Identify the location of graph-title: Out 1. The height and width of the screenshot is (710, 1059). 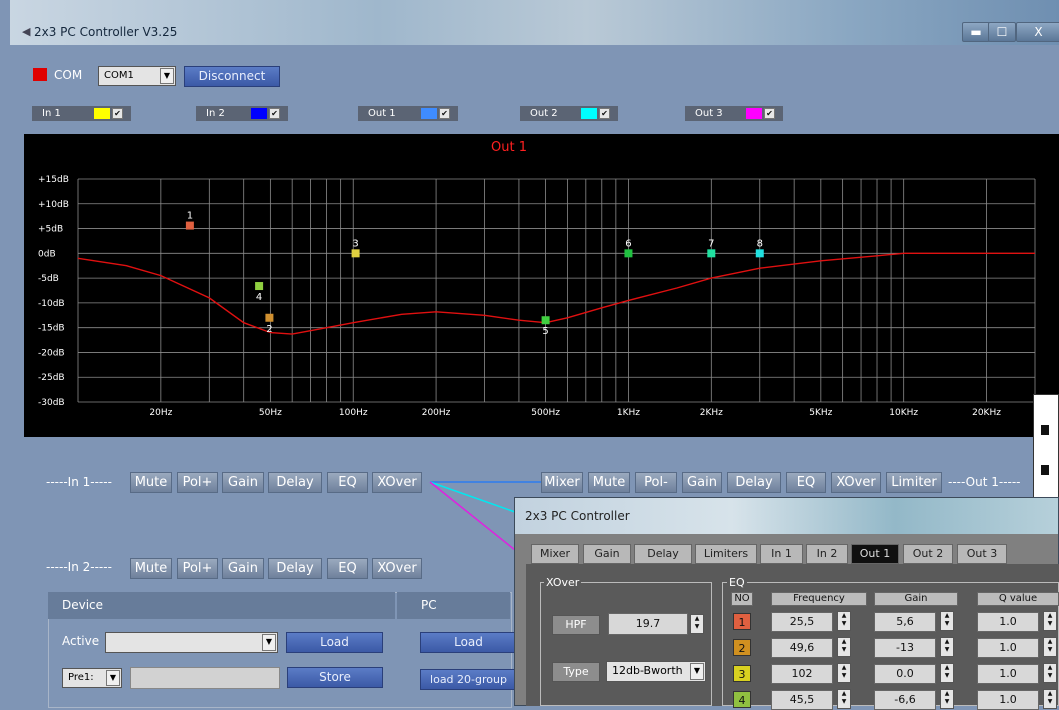
(509, 147).